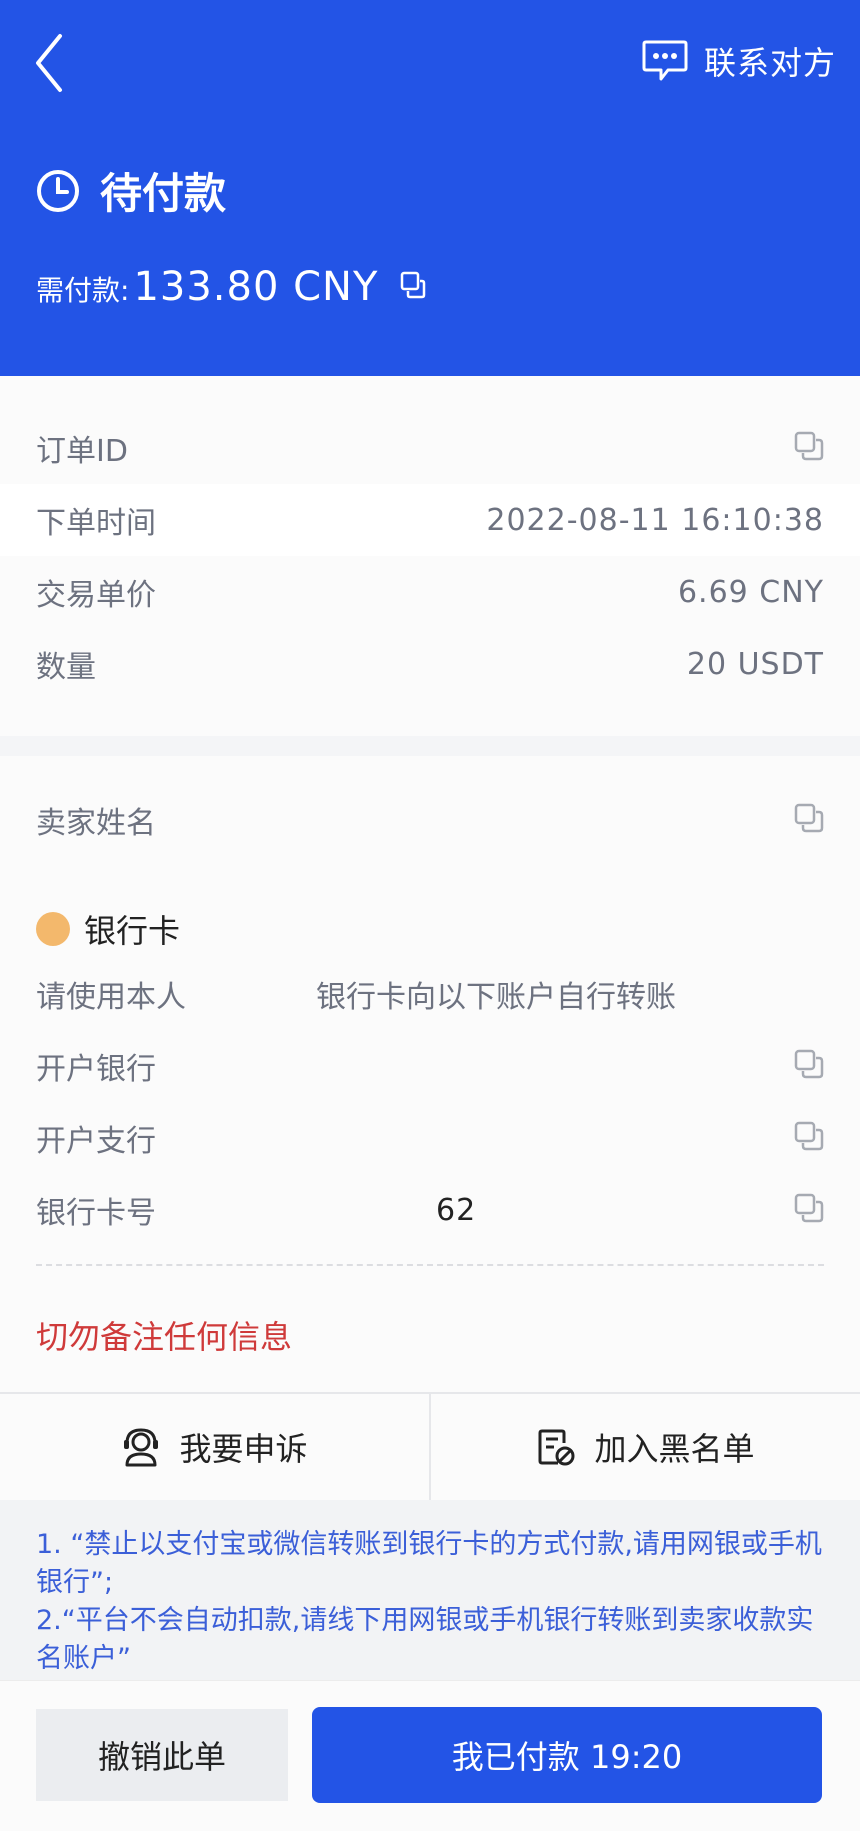 The width and height of the screenshot is (860, 1831). Describe the element at coordinates (430, 1138) in the screenshot. I see `bank-branch-row: 开户支行` at that location.